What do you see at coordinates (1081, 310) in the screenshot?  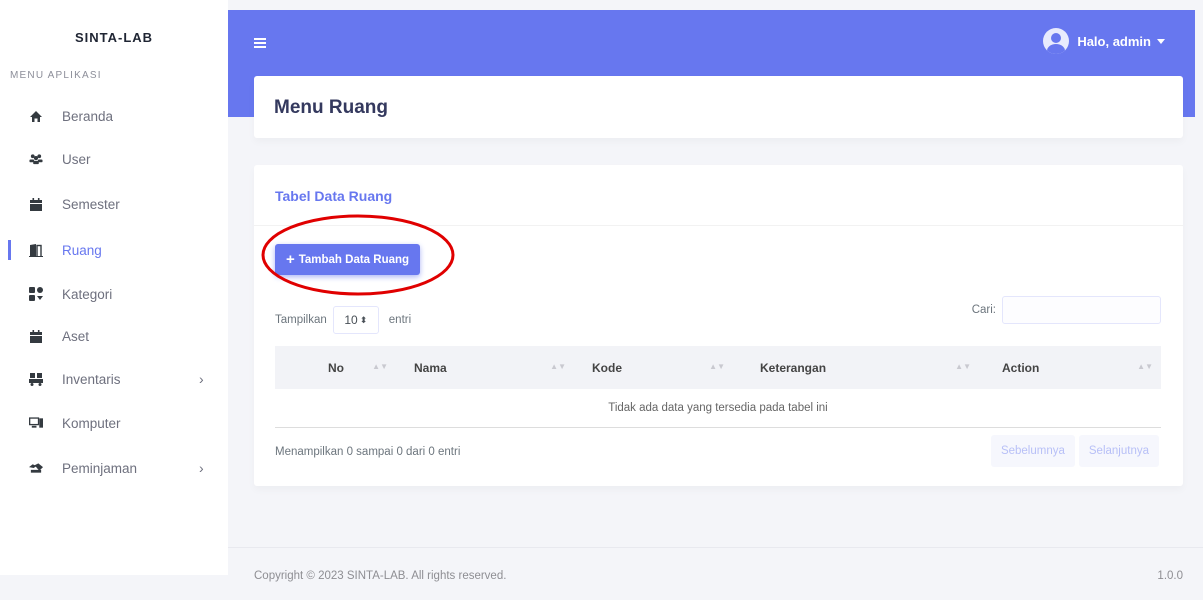 I see `search-input` at bounding box center [1081, 310].